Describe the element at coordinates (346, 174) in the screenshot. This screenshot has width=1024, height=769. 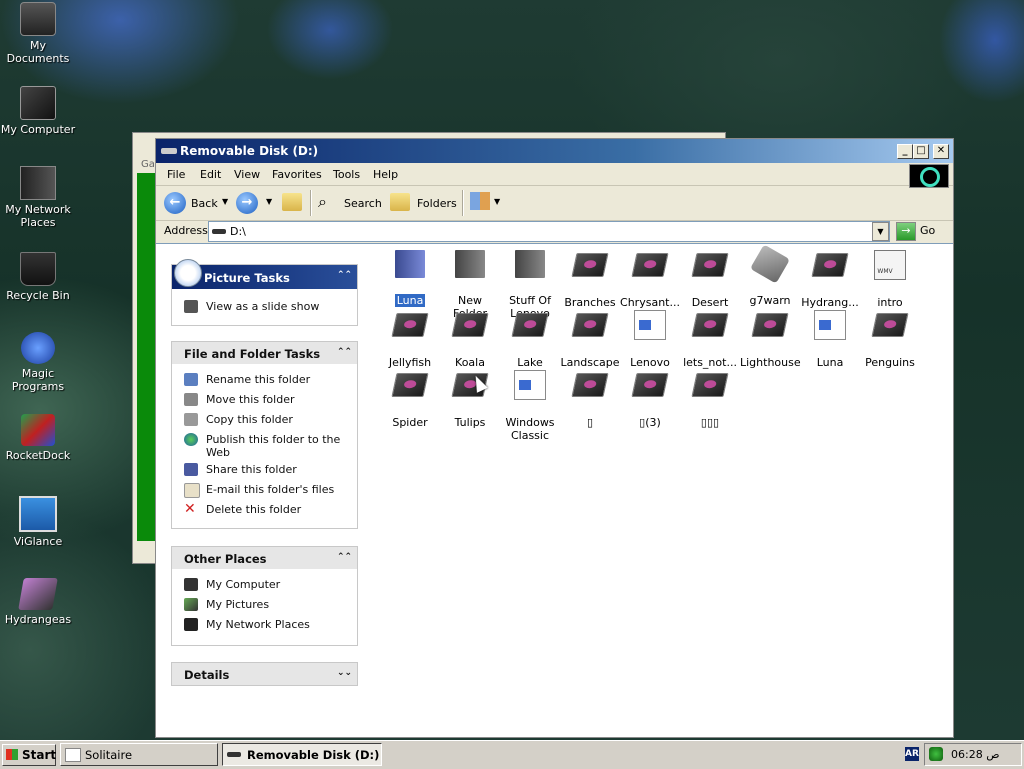
I see `menu-tools: Tools` at that location.